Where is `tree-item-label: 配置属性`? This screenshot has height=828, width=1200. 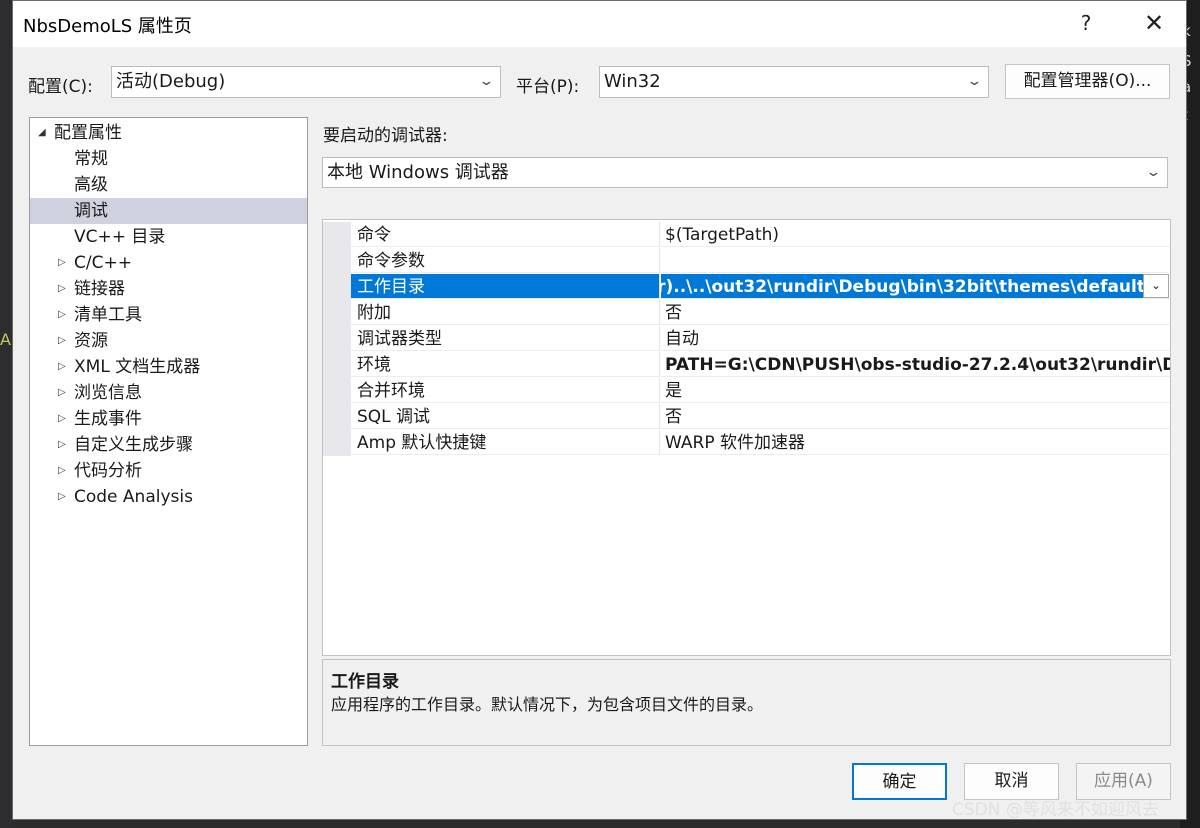 tree-item-label: 配置属性 is located at coordinates (88, 133).